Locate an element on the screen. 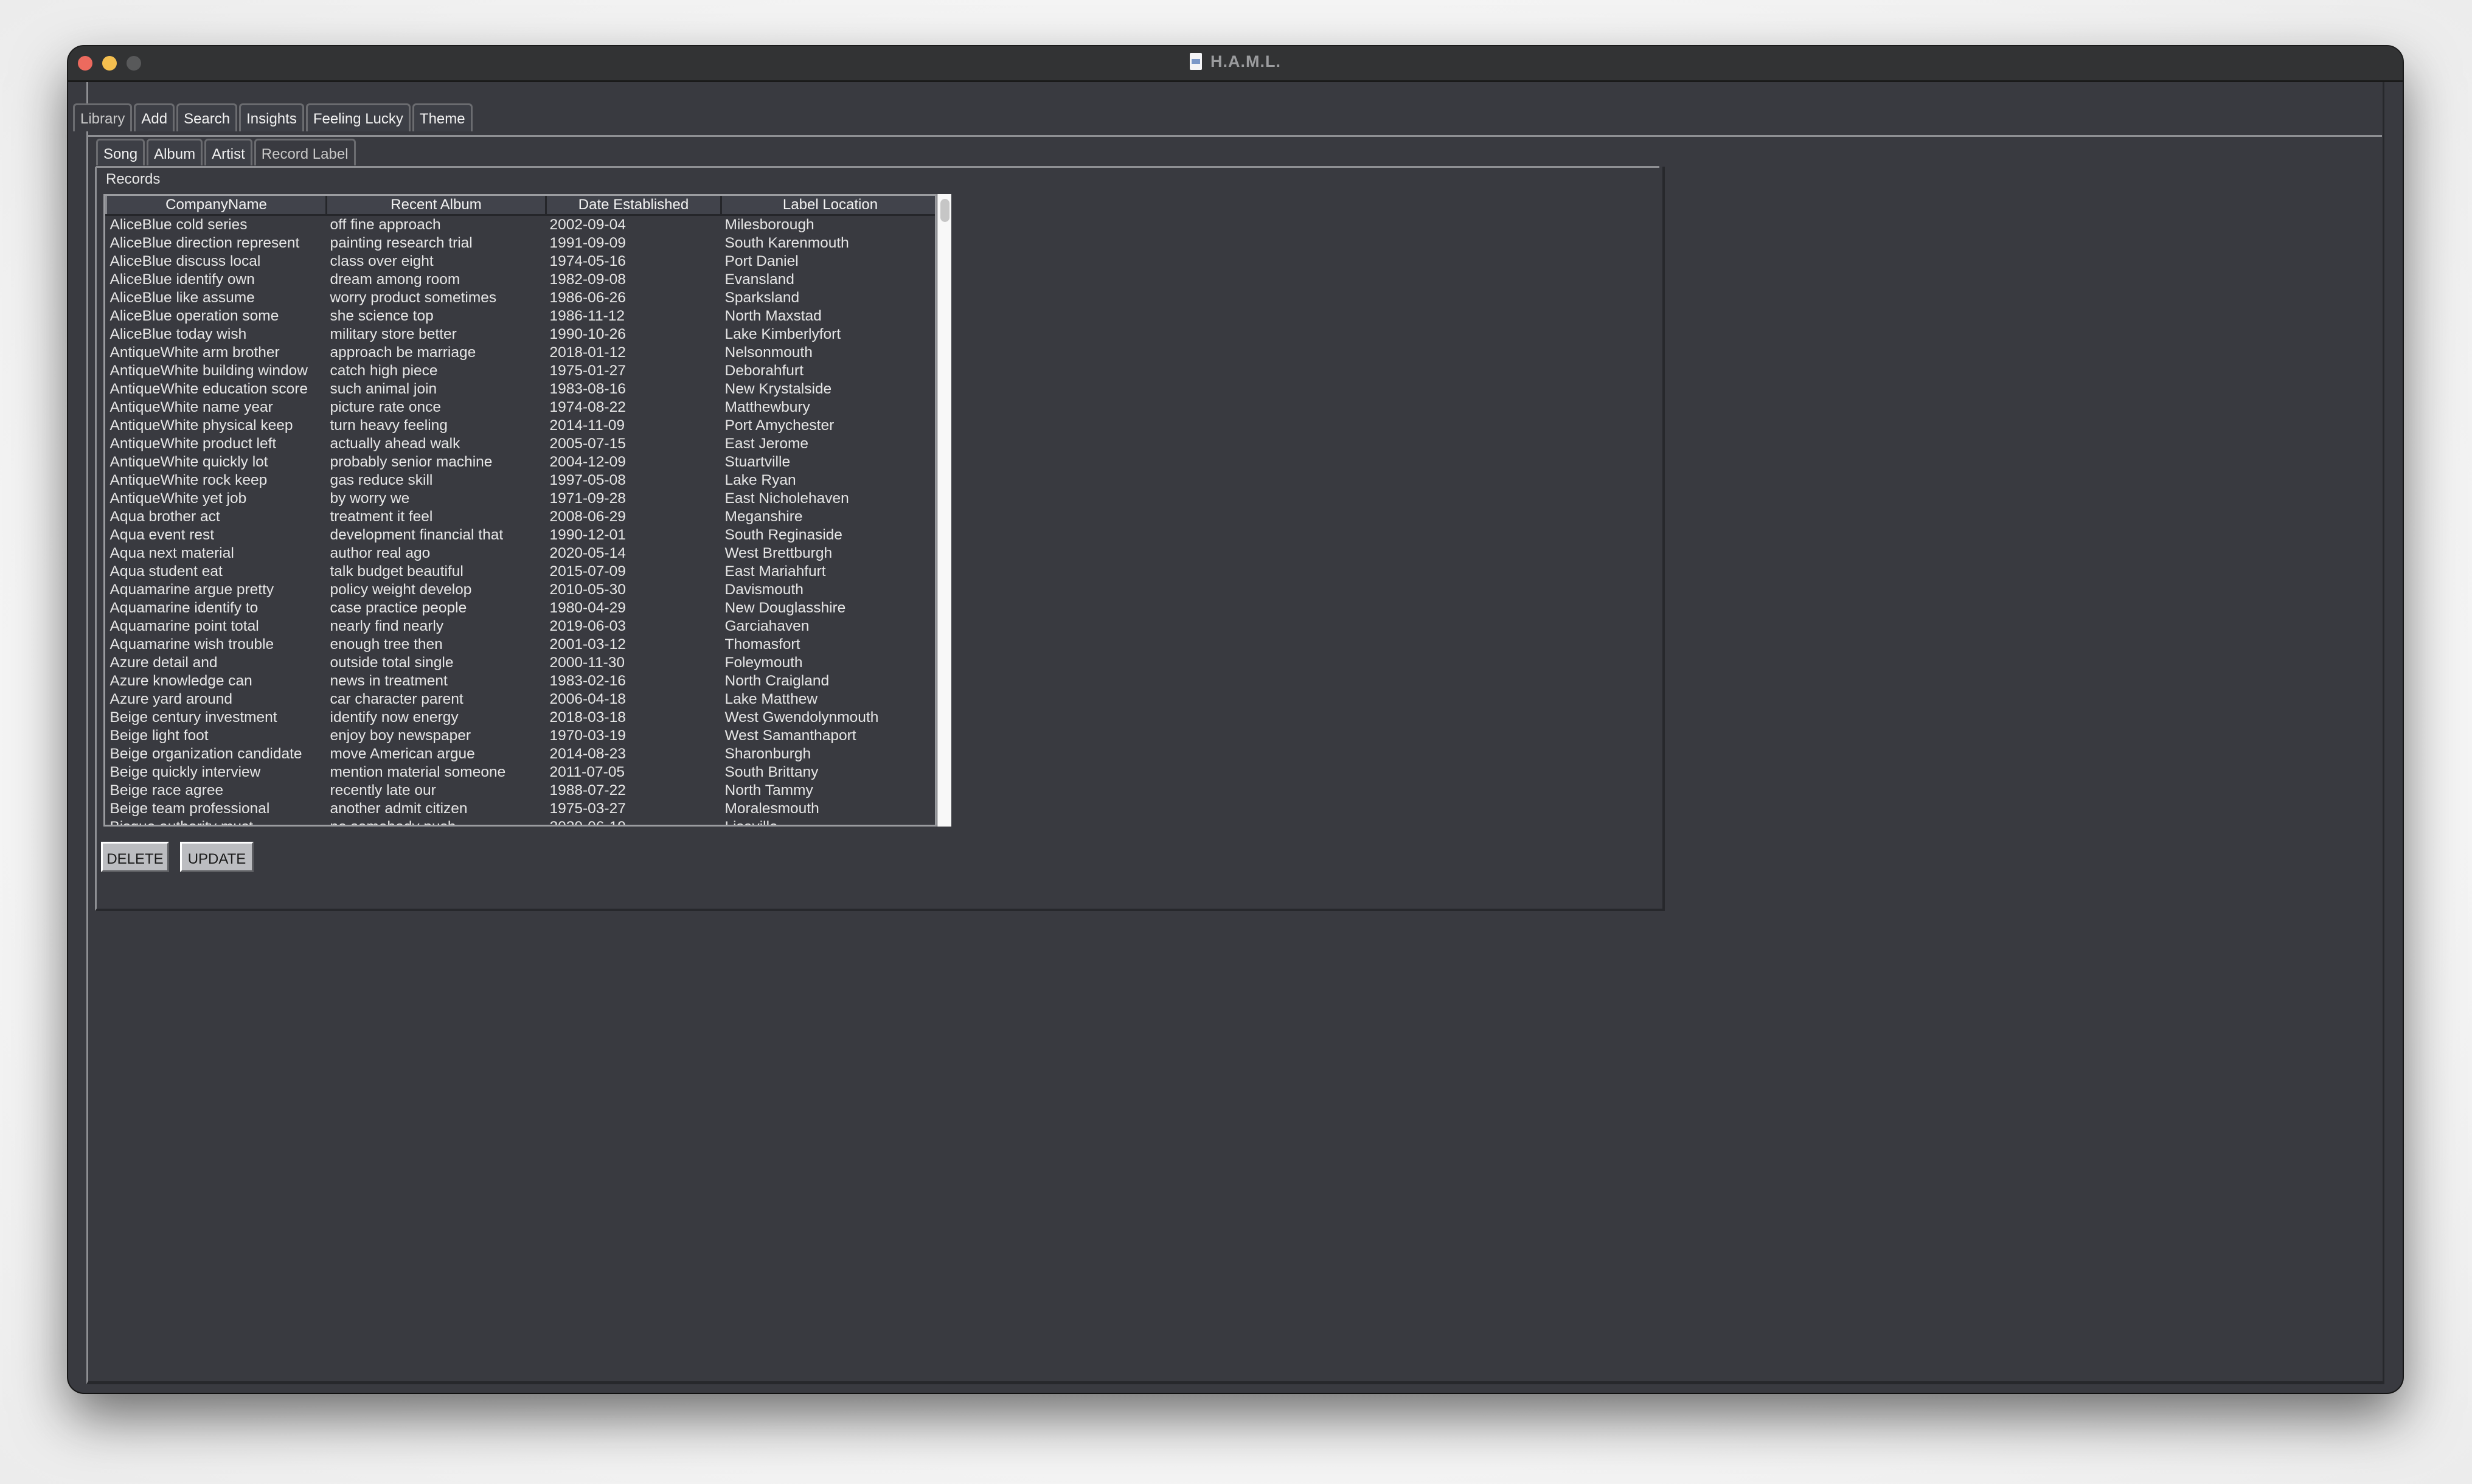  cell-date-established: 1974-05-16 is located at coordinates (587, 261).